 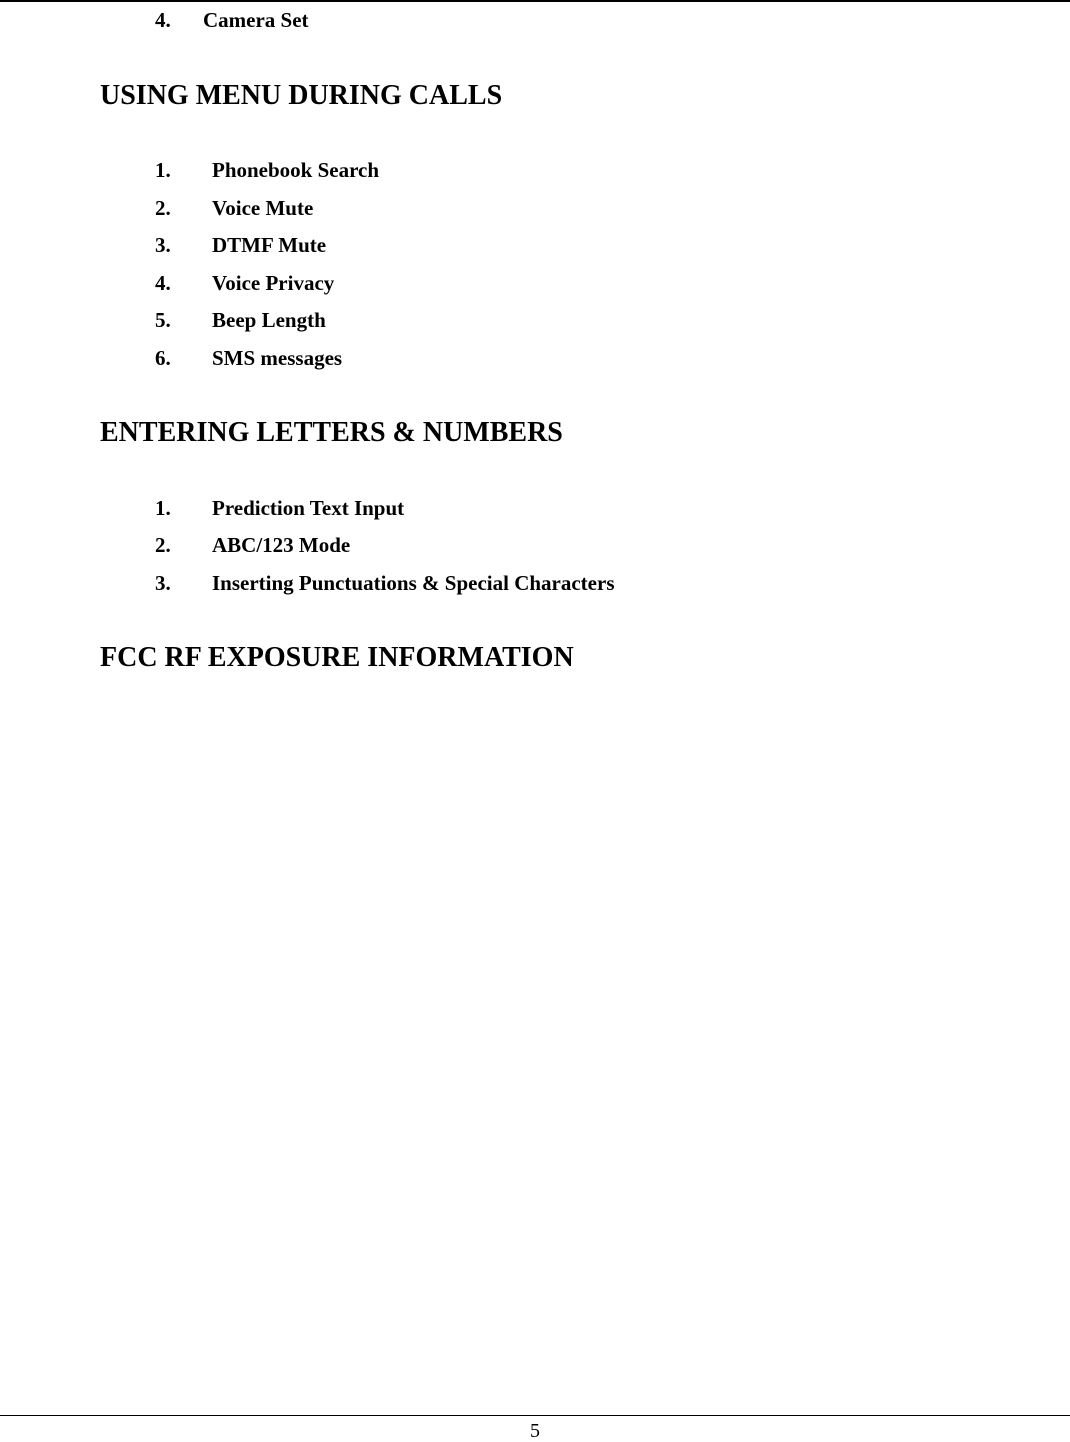 I want to click on list-item-label: Prediction Text Input, so click(x=308, y=508).